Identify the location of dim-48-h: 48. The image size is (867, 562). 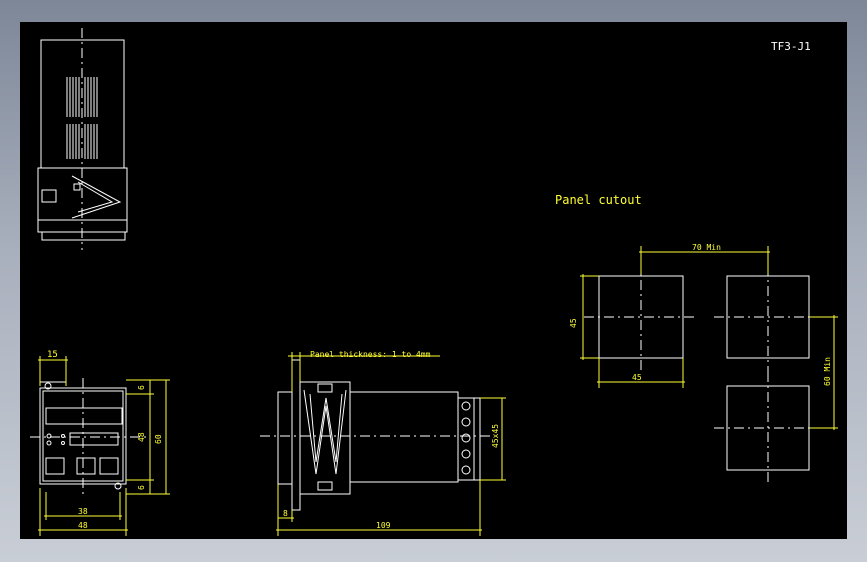
(83, 525).